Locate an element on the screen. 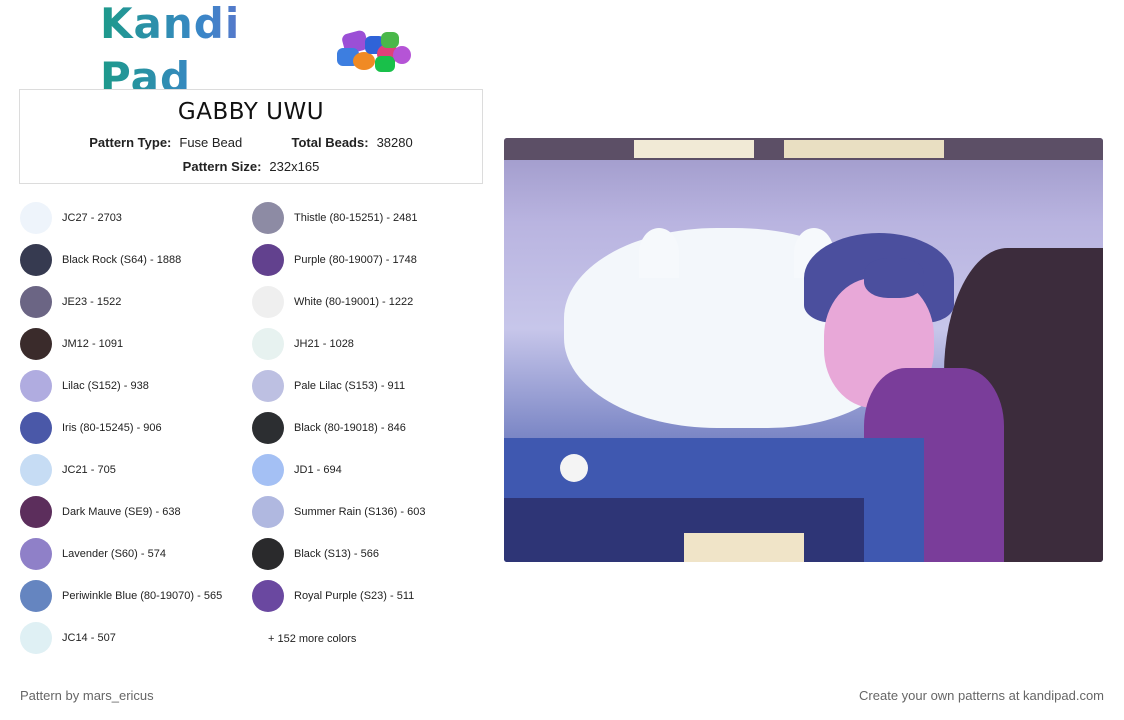 Image resolution: width=1124 pixels, height=720 pixels. color-item: JM12 - 1091 is located at coordinates (71, 344).